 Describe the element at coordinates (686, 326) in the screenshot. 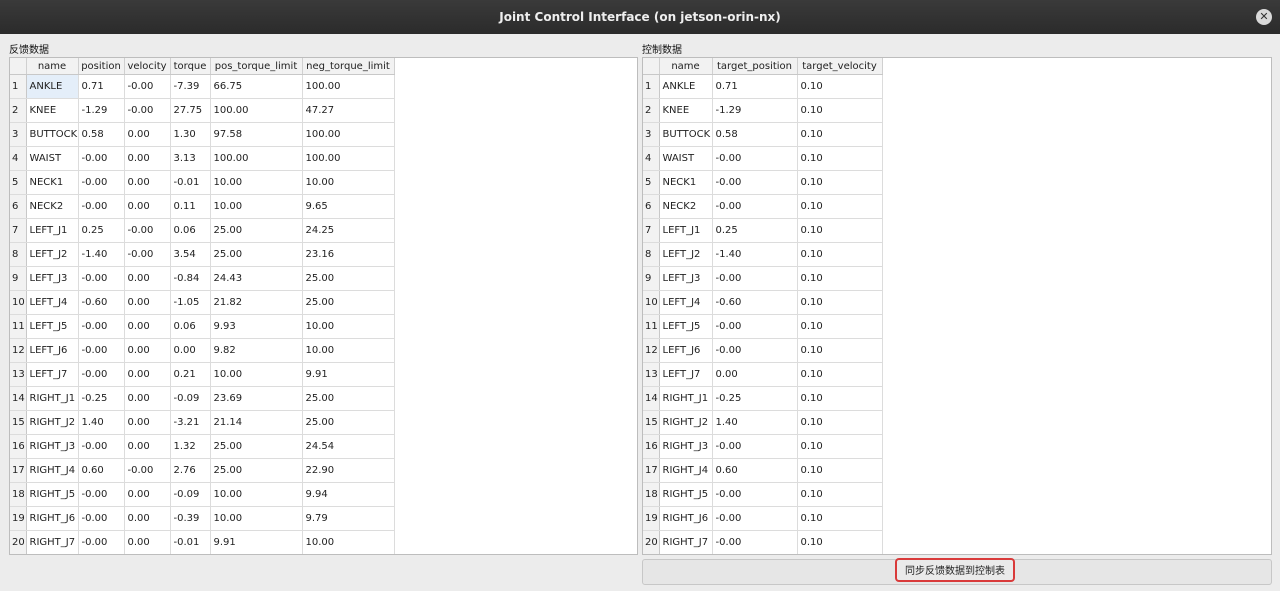

I see `table-cell: LEFT_J5` at that location.